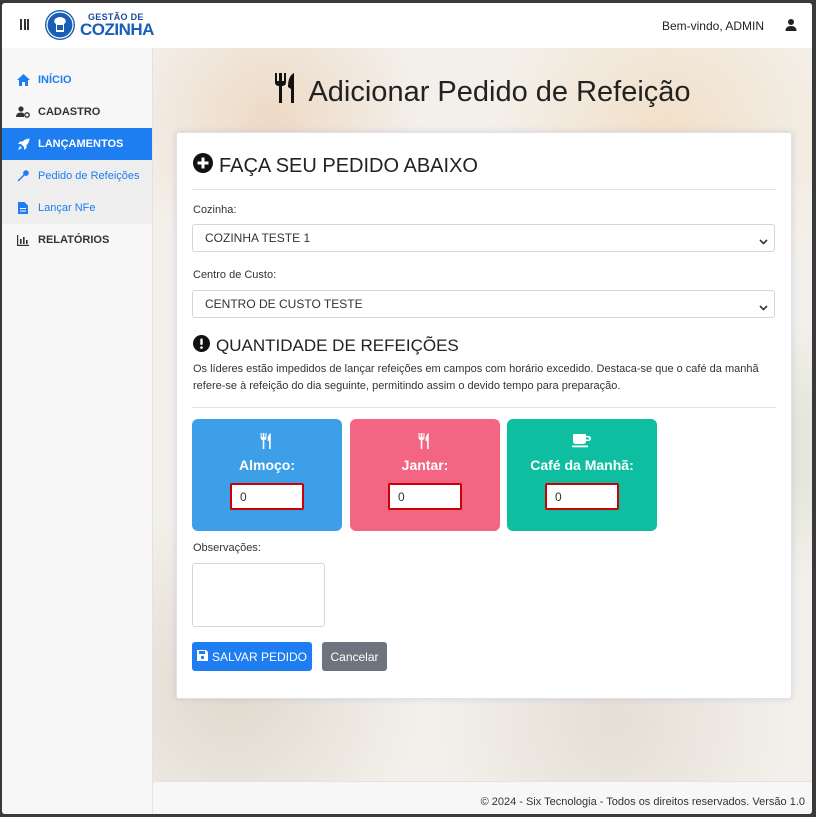  I want to click on meal-card-cafe-da-manha: Café da Manhã:, so click(582, 475).